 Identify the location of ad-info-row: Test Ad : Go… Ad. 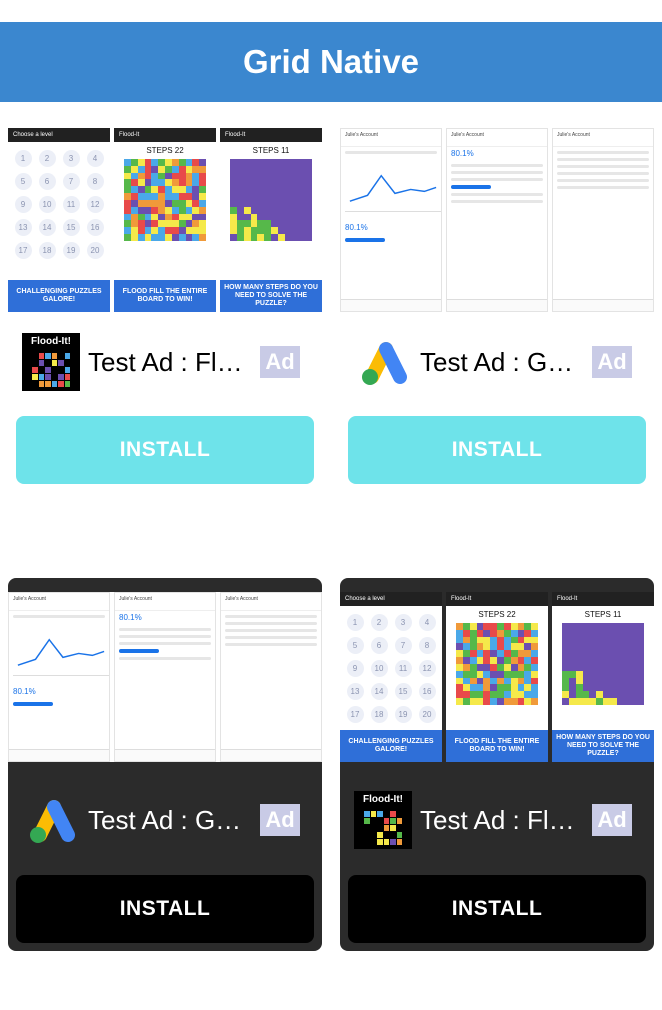
(165, 820).